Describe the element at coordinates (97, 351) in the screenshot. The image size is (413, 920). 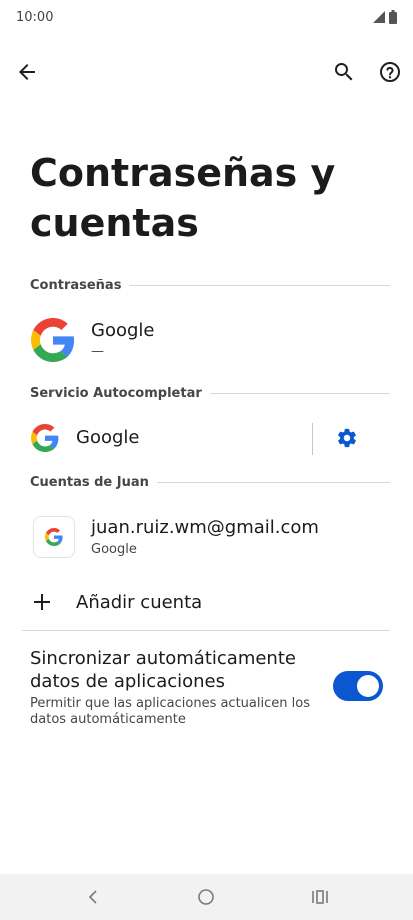
I see `password-provider-detail: —` at that location.